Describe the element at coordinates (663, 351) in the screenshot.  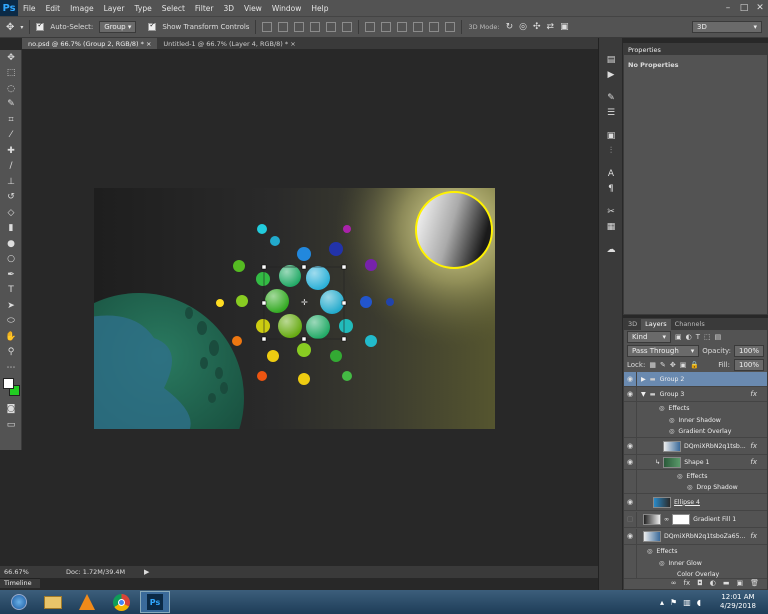
I see `blend-mode-dropdown: Pass Through ▾` at that location.